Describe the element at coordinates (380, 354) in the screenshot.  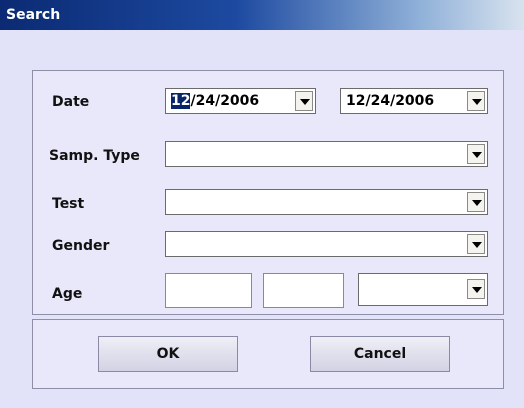
I see `cancel-button: Cancel` at that location.